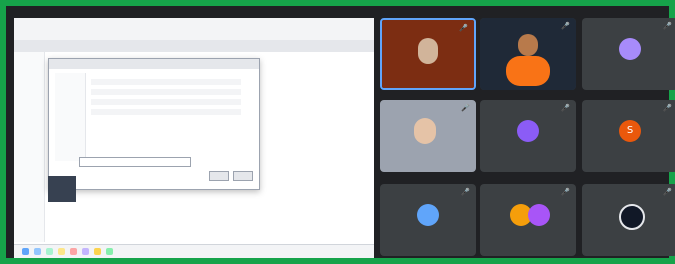 The width and height of the screenshot is (675, 264). I want to click on participant-body, so click(528, 71).